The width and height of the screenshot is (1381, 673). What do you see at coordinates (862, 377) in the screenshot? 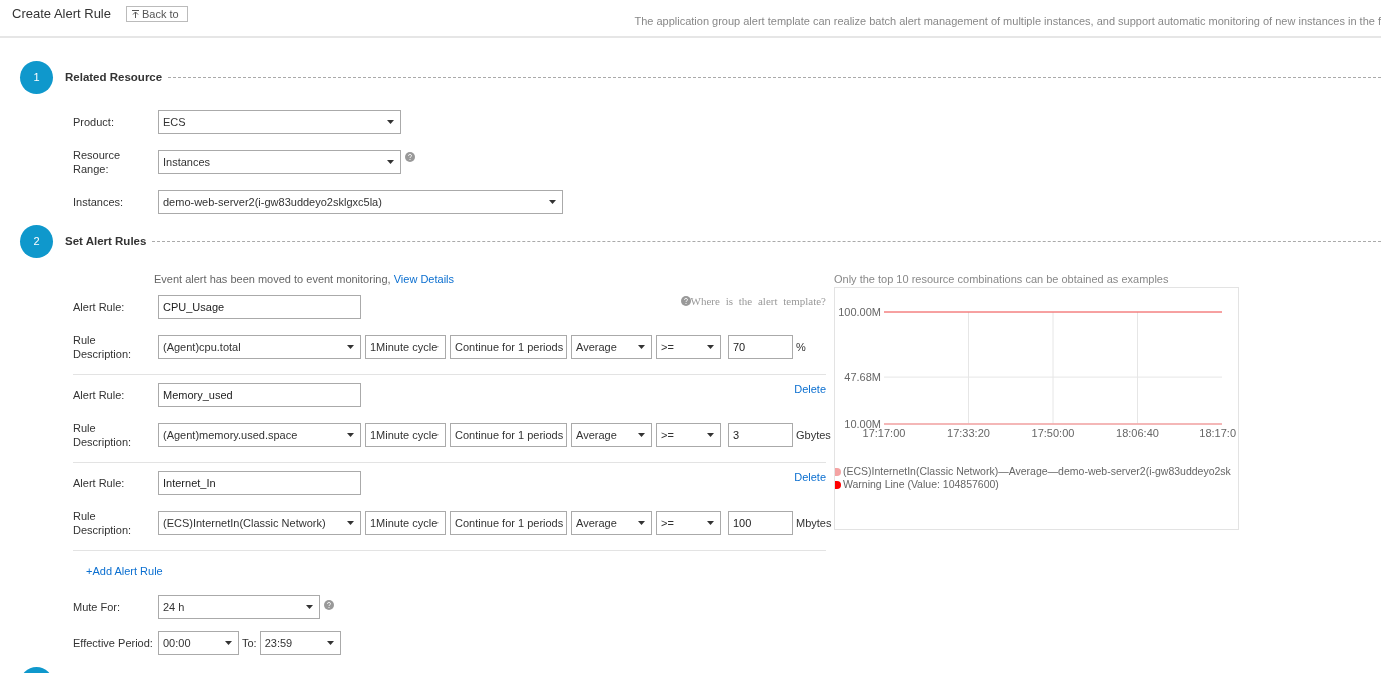
I see `axis-label: 47.68M` at bounding box center [862, 377].